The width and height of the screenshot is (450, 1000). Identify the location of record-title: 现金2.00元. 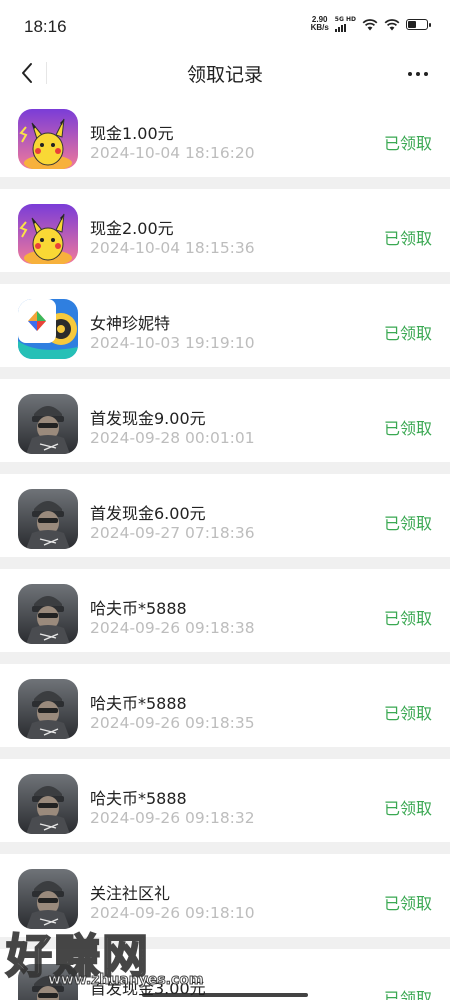
(132, 228).